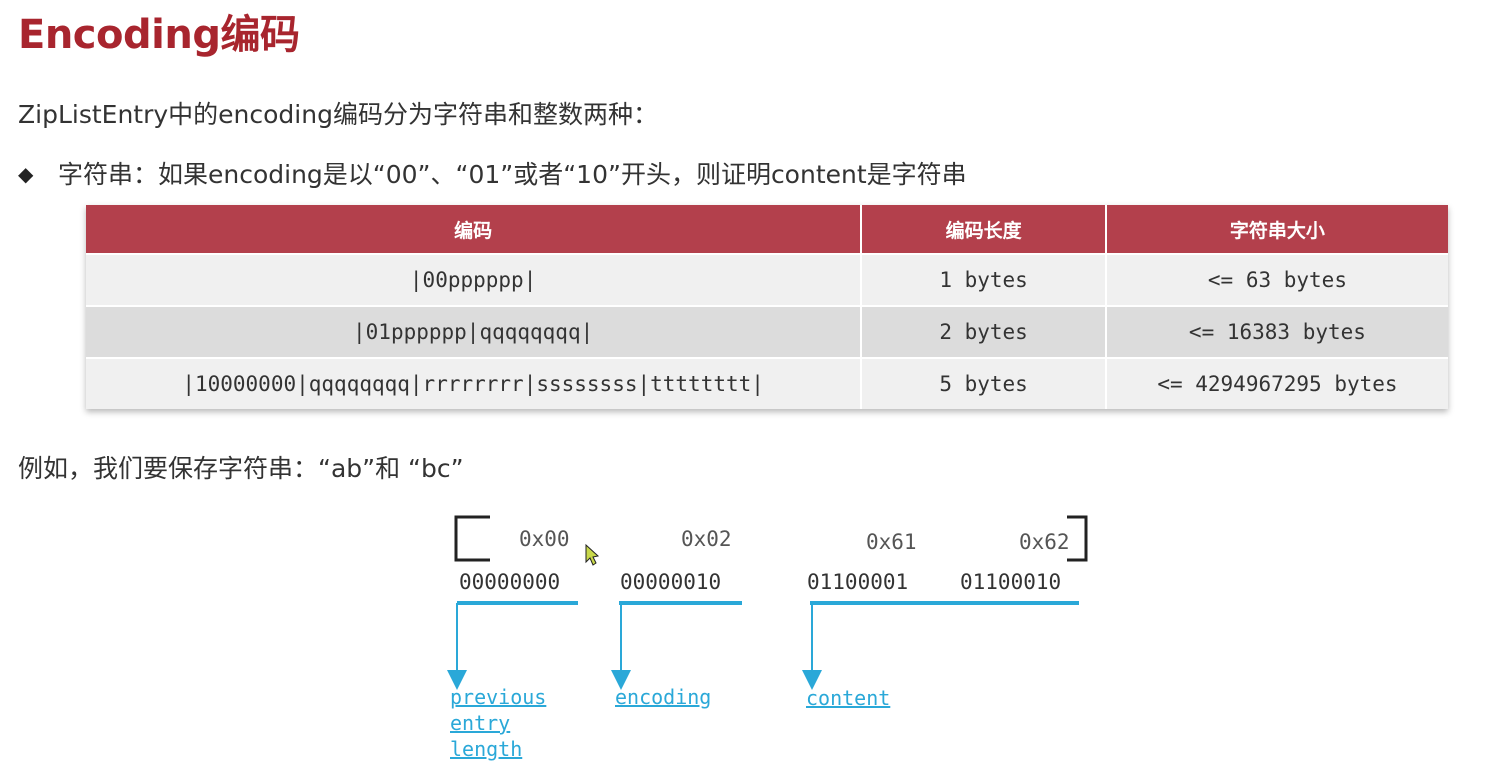 Image resolution: width=1504 pixels, height=773 pixels. What do you see at coordinates (480, 723) in the screenshot?
I see `label-line: entry` at bounding box center [480, 723].